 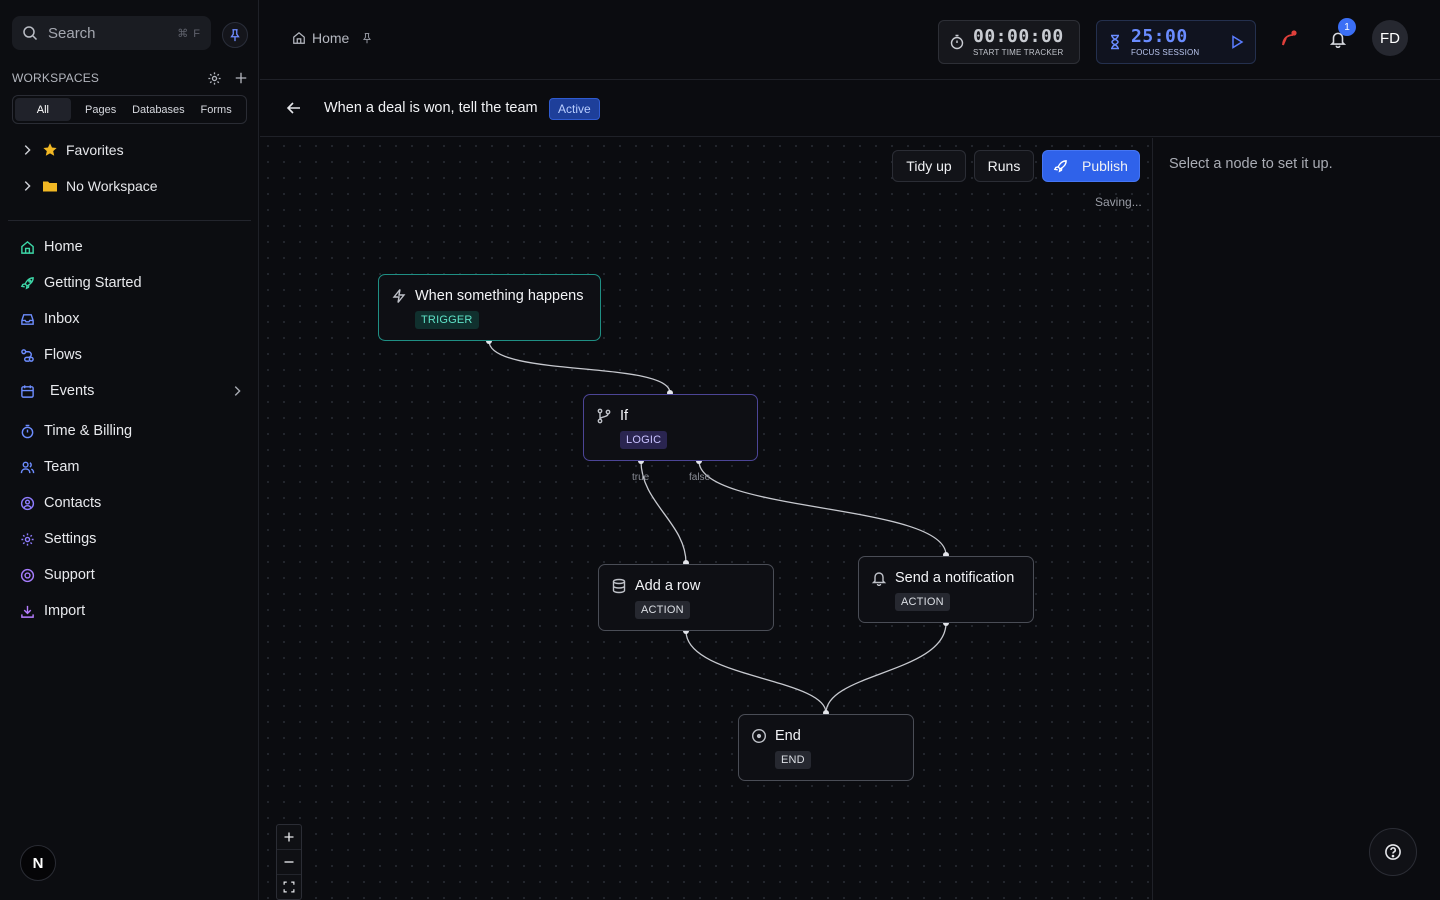 I want to click on import-icon, so click(x=27, y=611).